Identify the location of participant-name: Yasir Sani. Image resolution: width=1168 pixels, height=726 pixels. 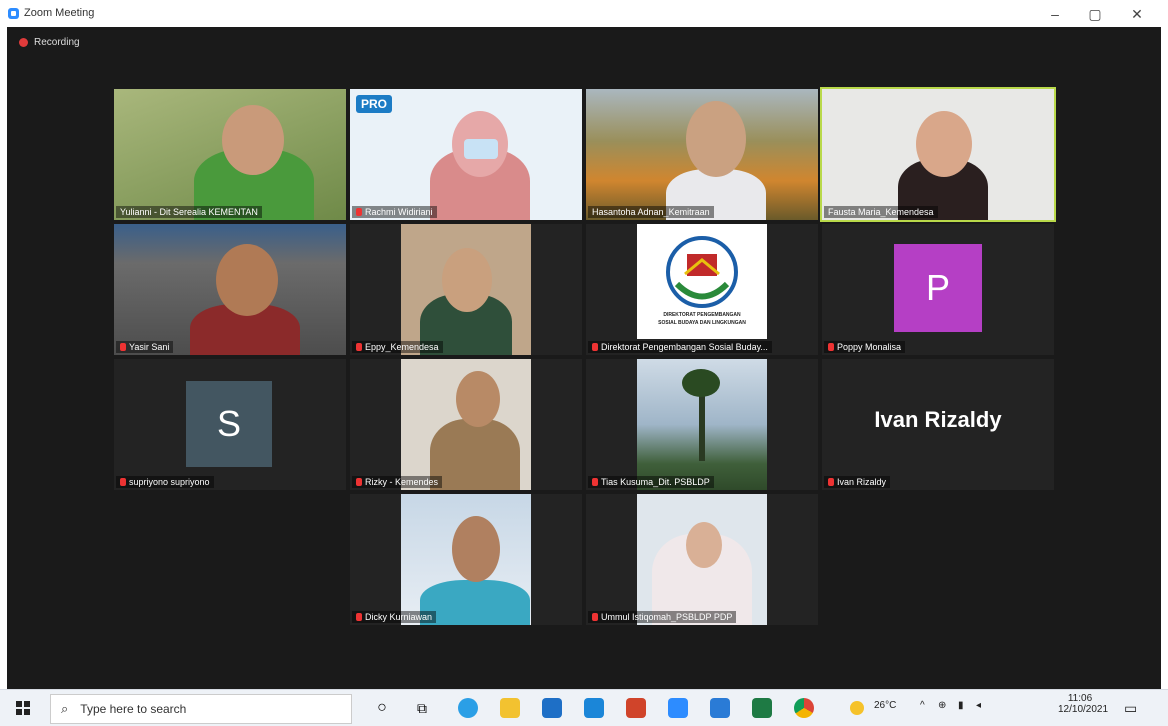
(145, 347).